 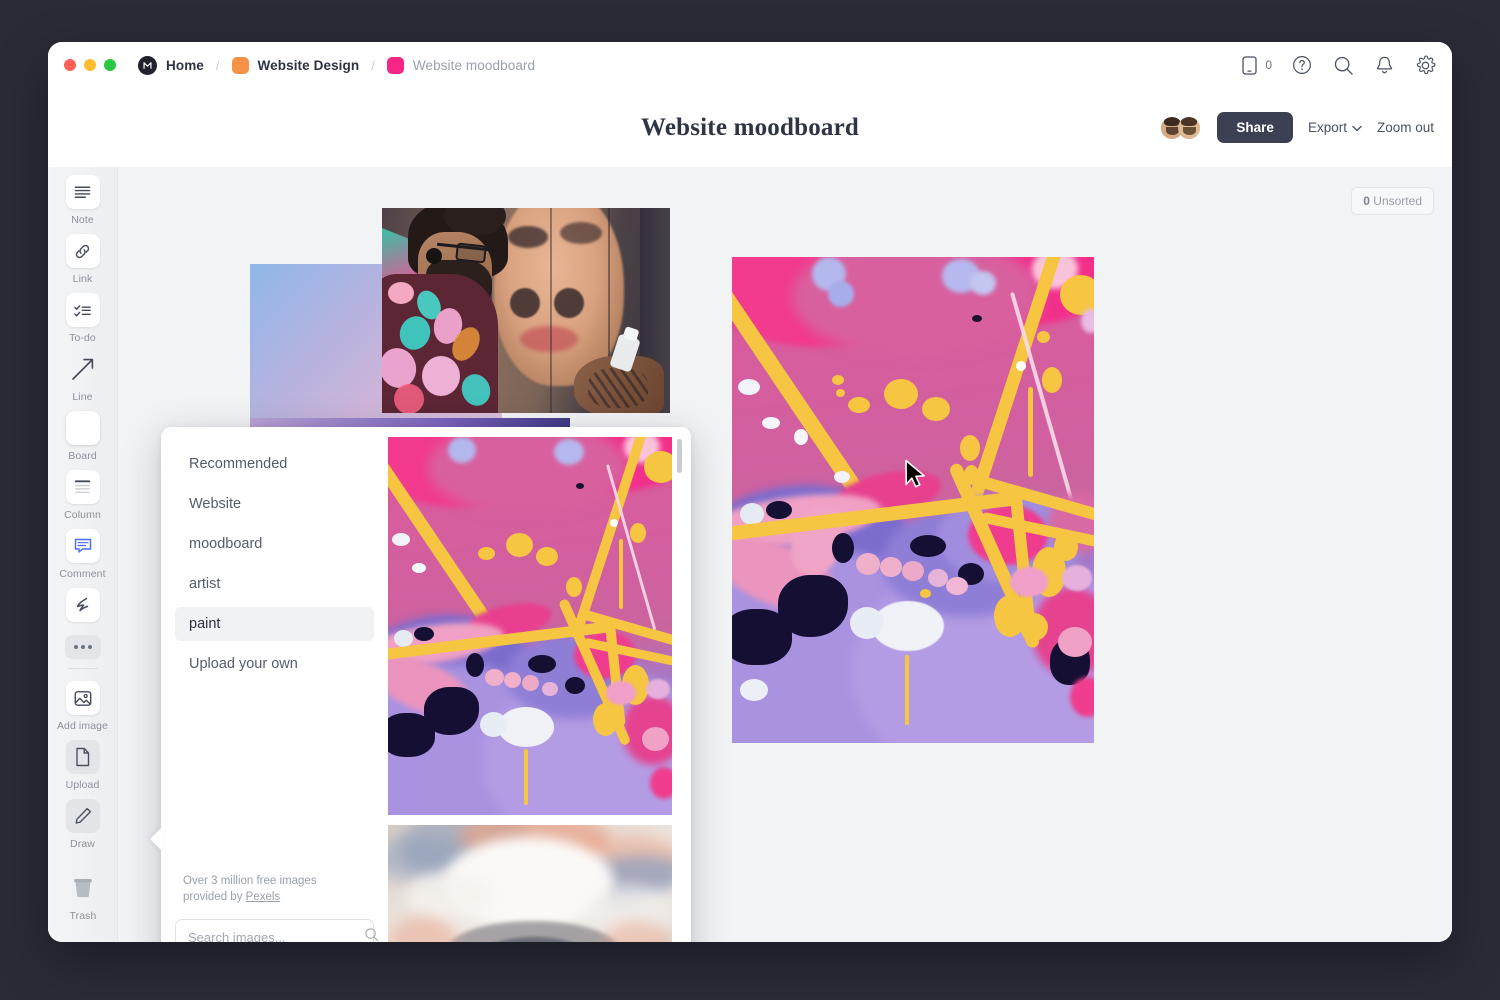 I want to click on mobile-count-label: 0, so click(x=1268, y=65).